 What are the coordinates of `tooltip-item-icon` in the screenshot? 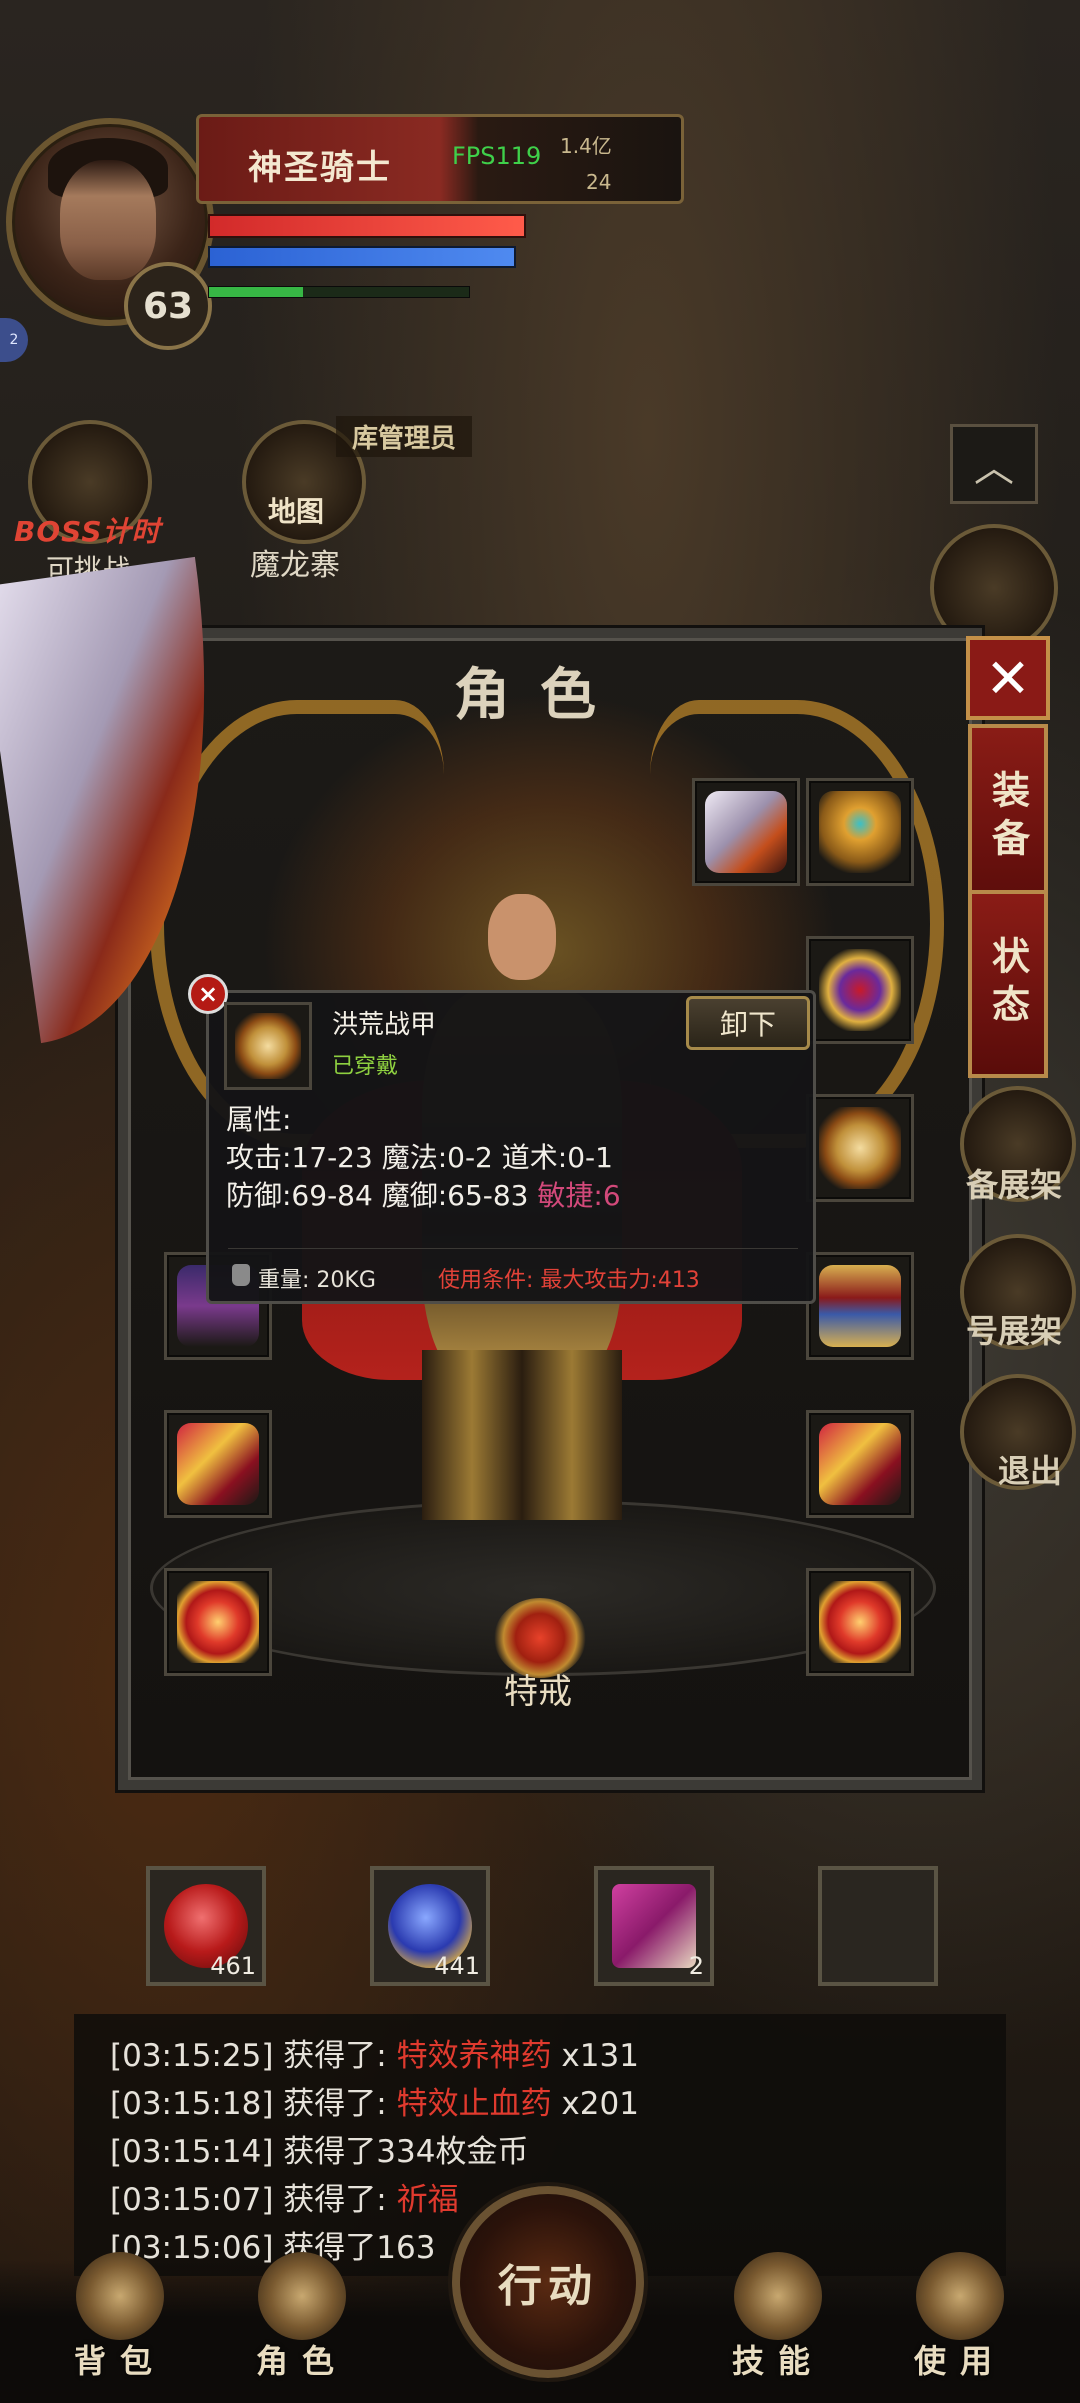 It's located at (268, 1046).